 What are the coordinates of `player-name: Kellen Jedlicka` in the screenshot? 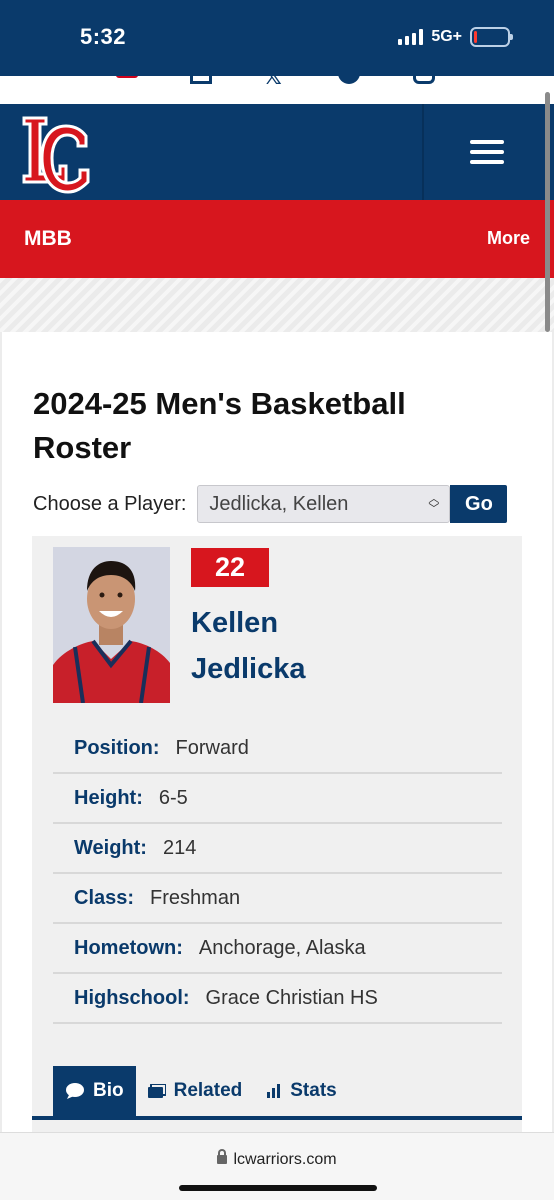 It's located at (248, 646).